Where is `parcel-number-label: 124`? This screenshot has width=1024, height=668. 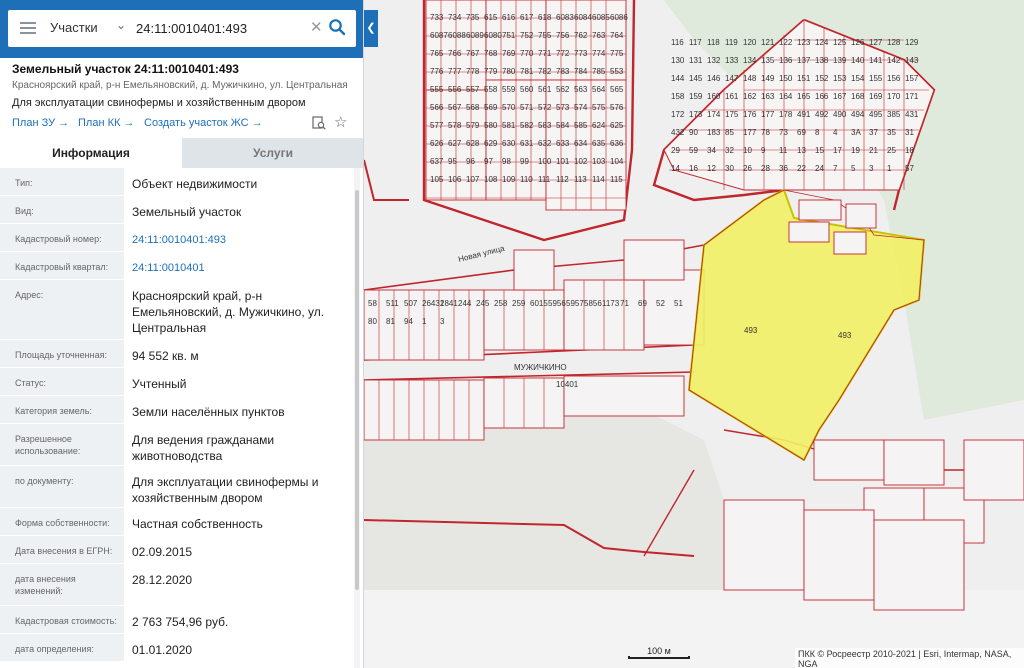 parcel-number-label: 124 is located at coordinates (822, 42).